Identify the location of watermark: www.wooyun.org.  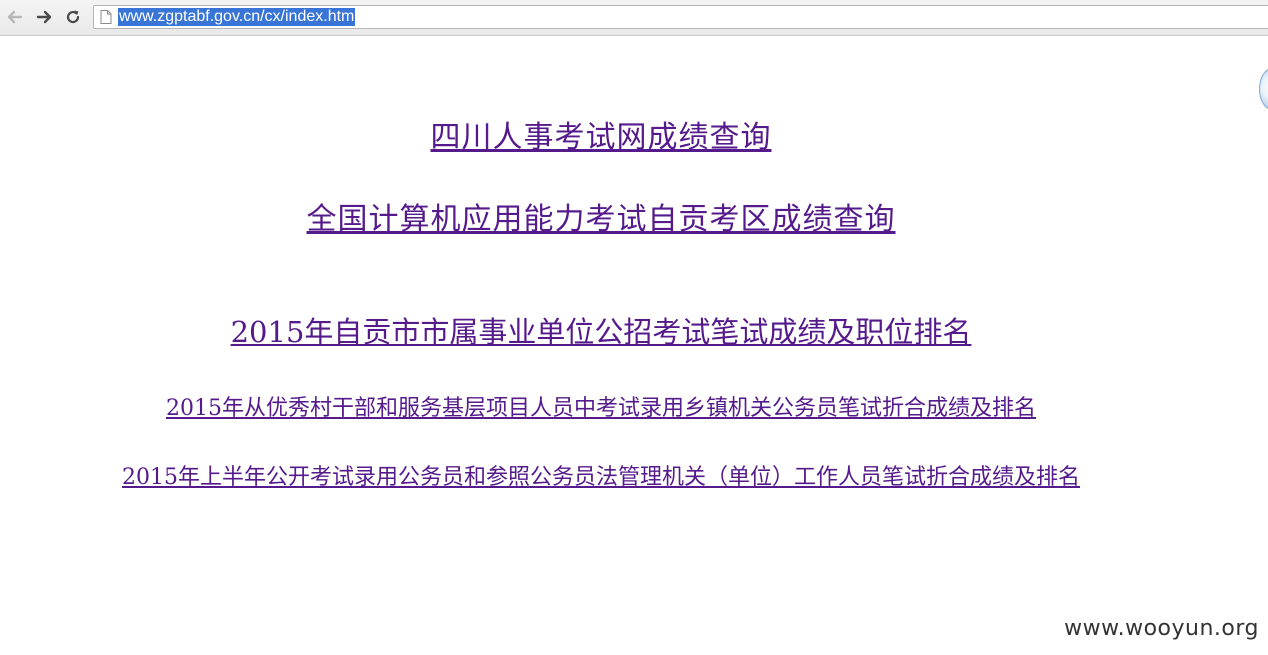
(1161, 628).